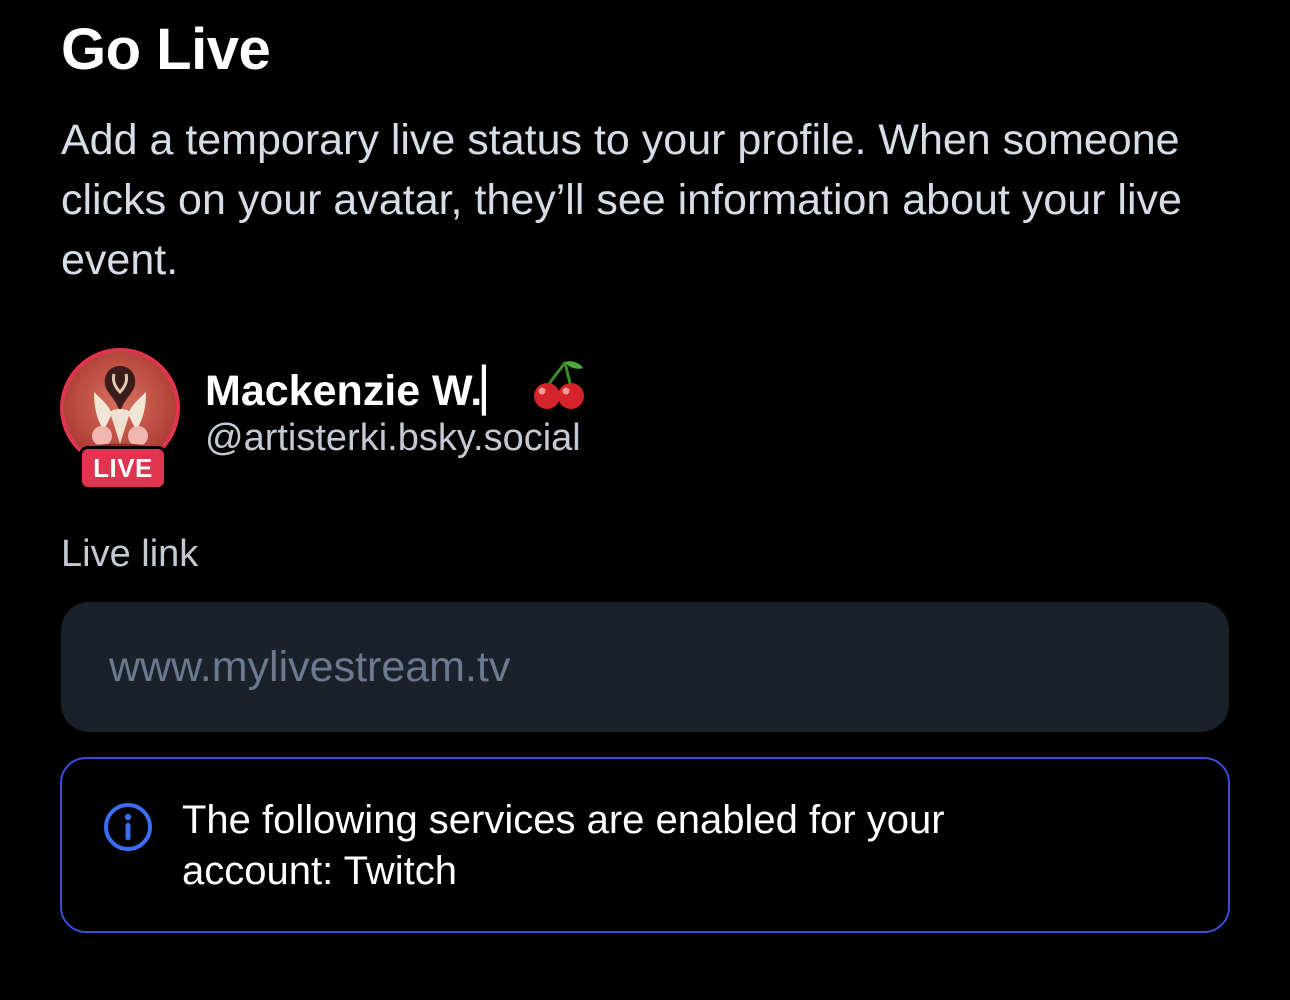  What do you see at coordinates (121, 419) in the screenshot?
I see `avatar-container: LIVE` at bounding box center [121, 419].